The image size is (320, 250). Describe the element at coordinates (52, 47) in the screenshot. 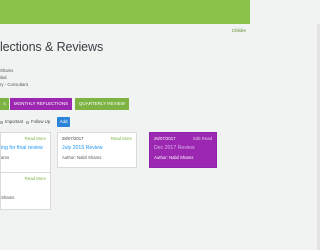

I see `page-title: lections & Reviews` at that location.